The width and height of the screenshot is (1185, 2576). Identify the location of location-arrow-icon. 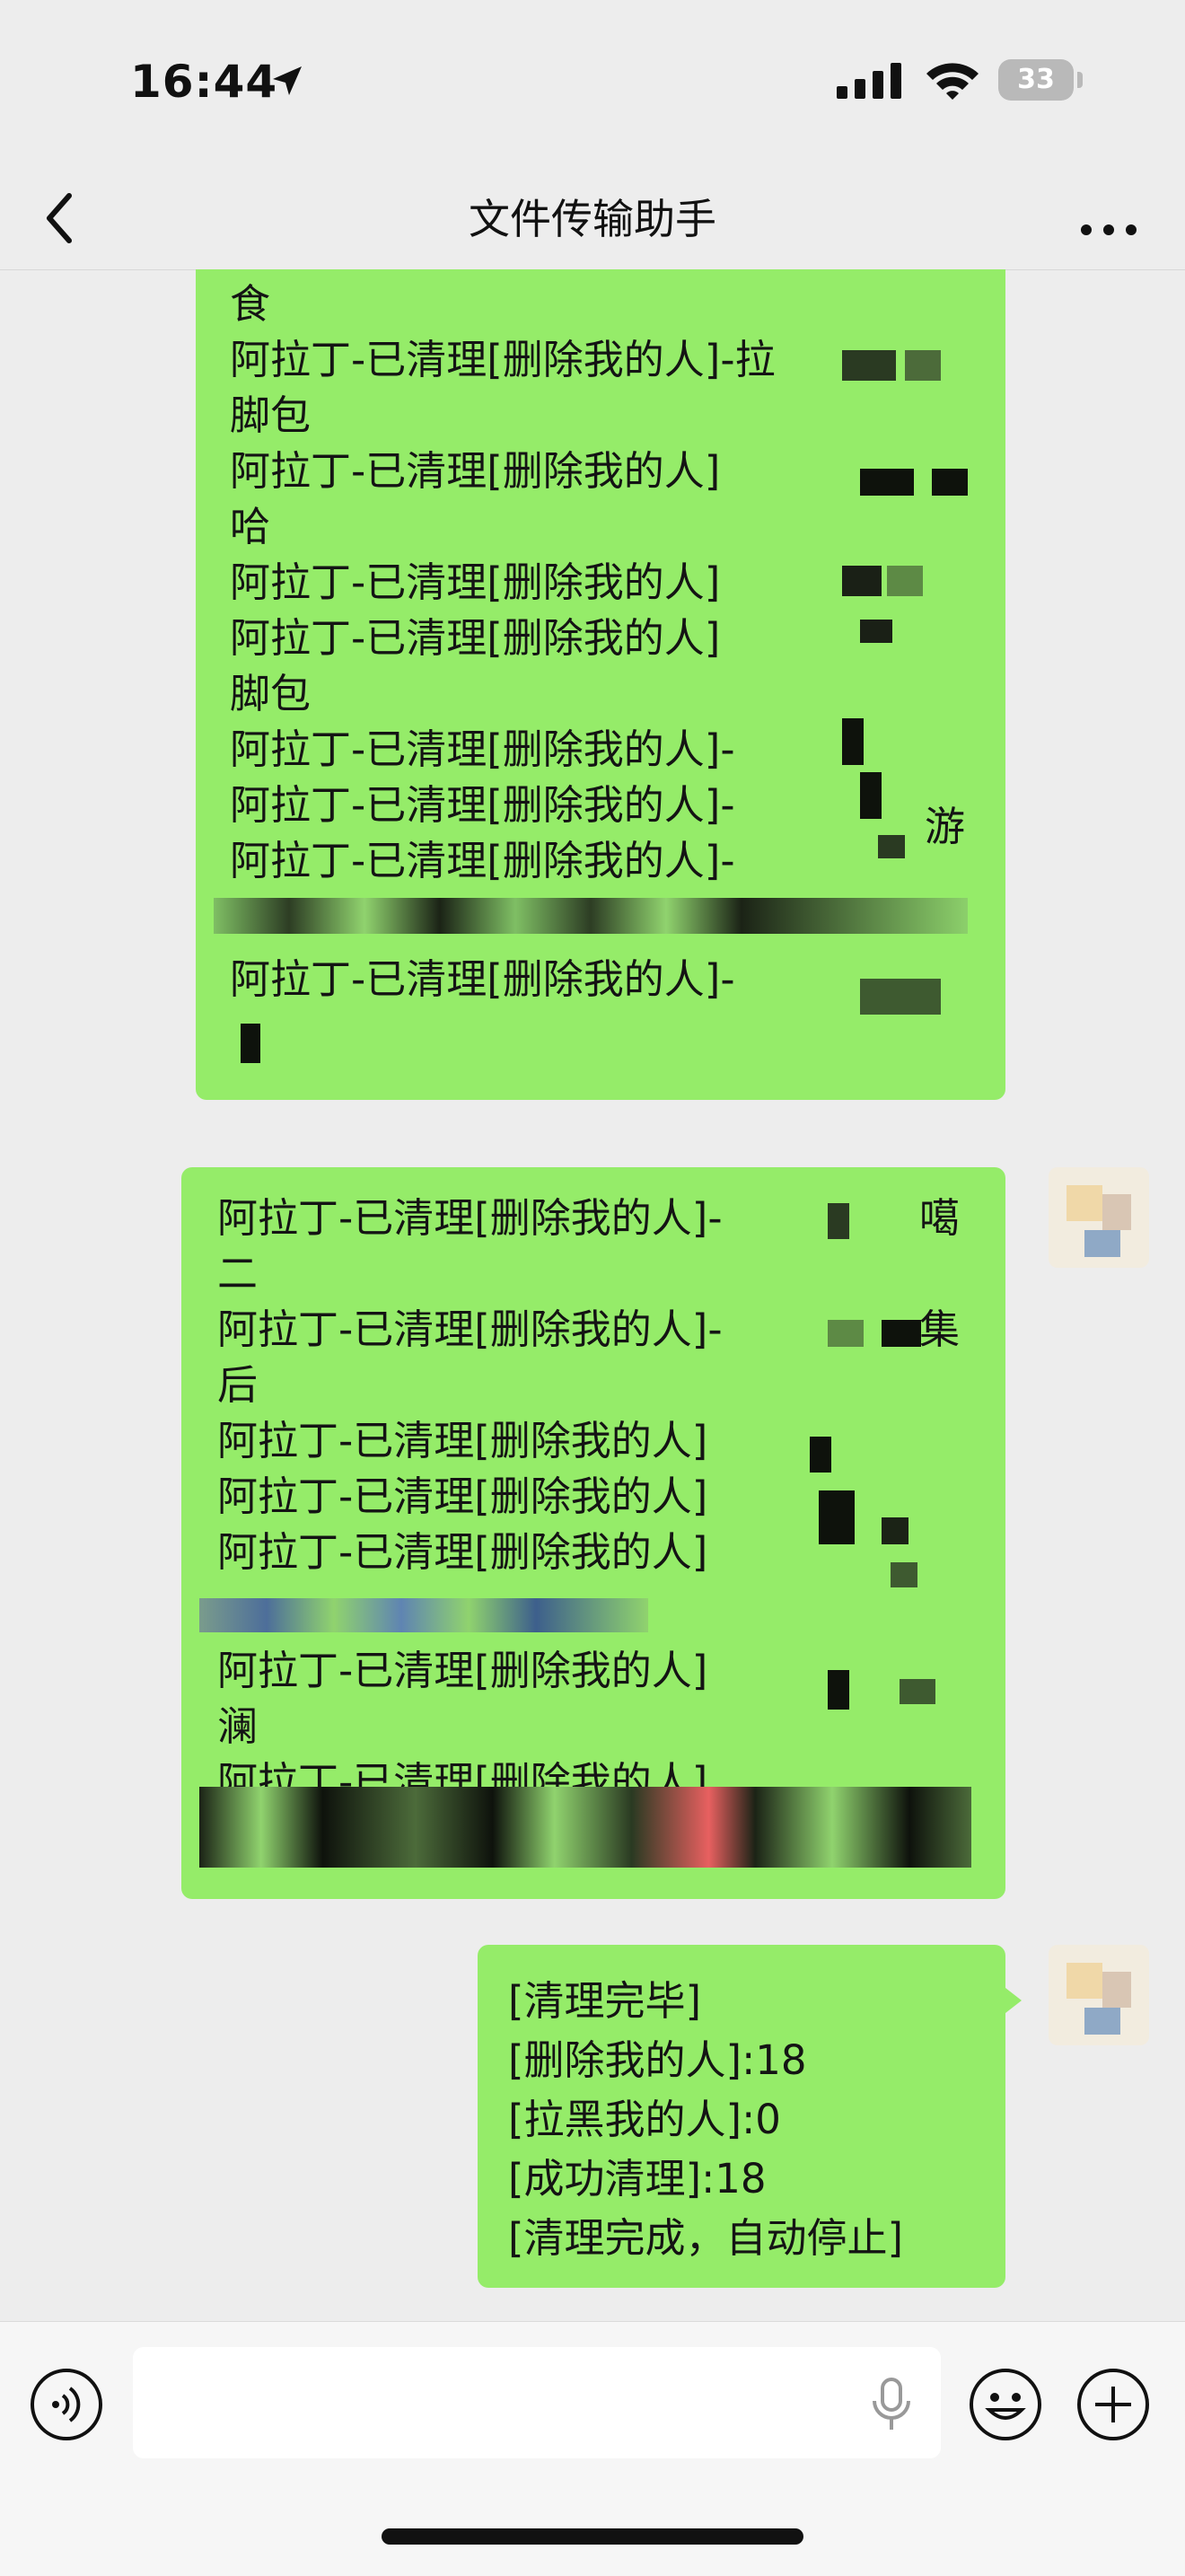
(287, 82).